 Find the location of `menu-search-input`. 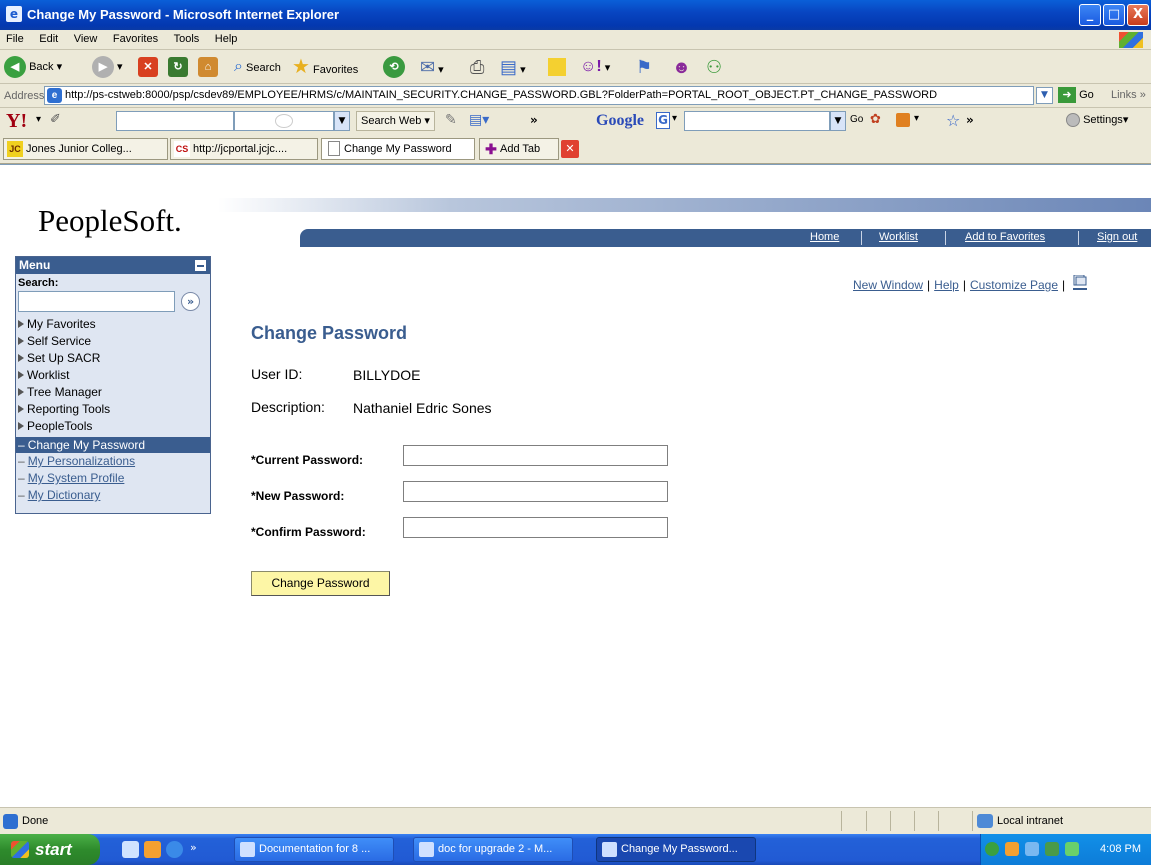

menu-search-input is located at coordinates (96, 301).